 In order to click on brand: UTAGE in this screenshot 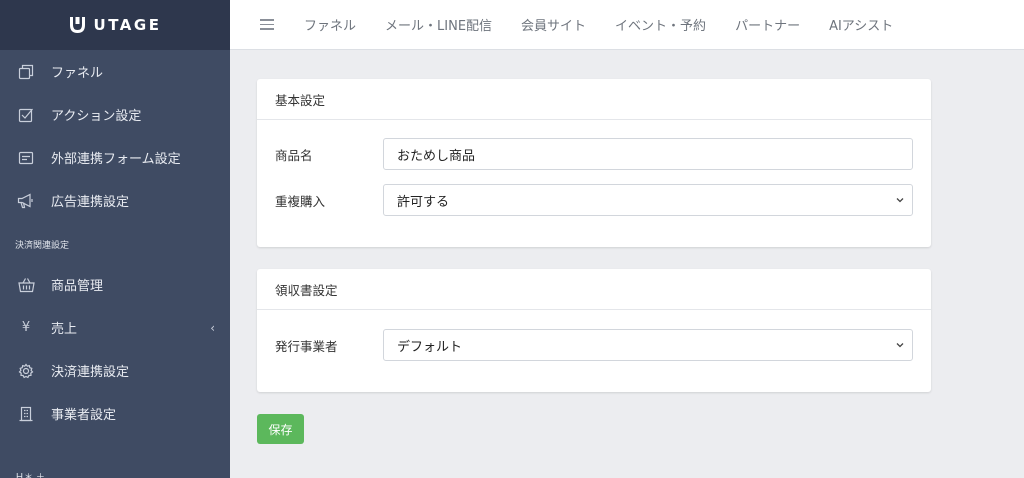, I will do `click(115, 25)`.